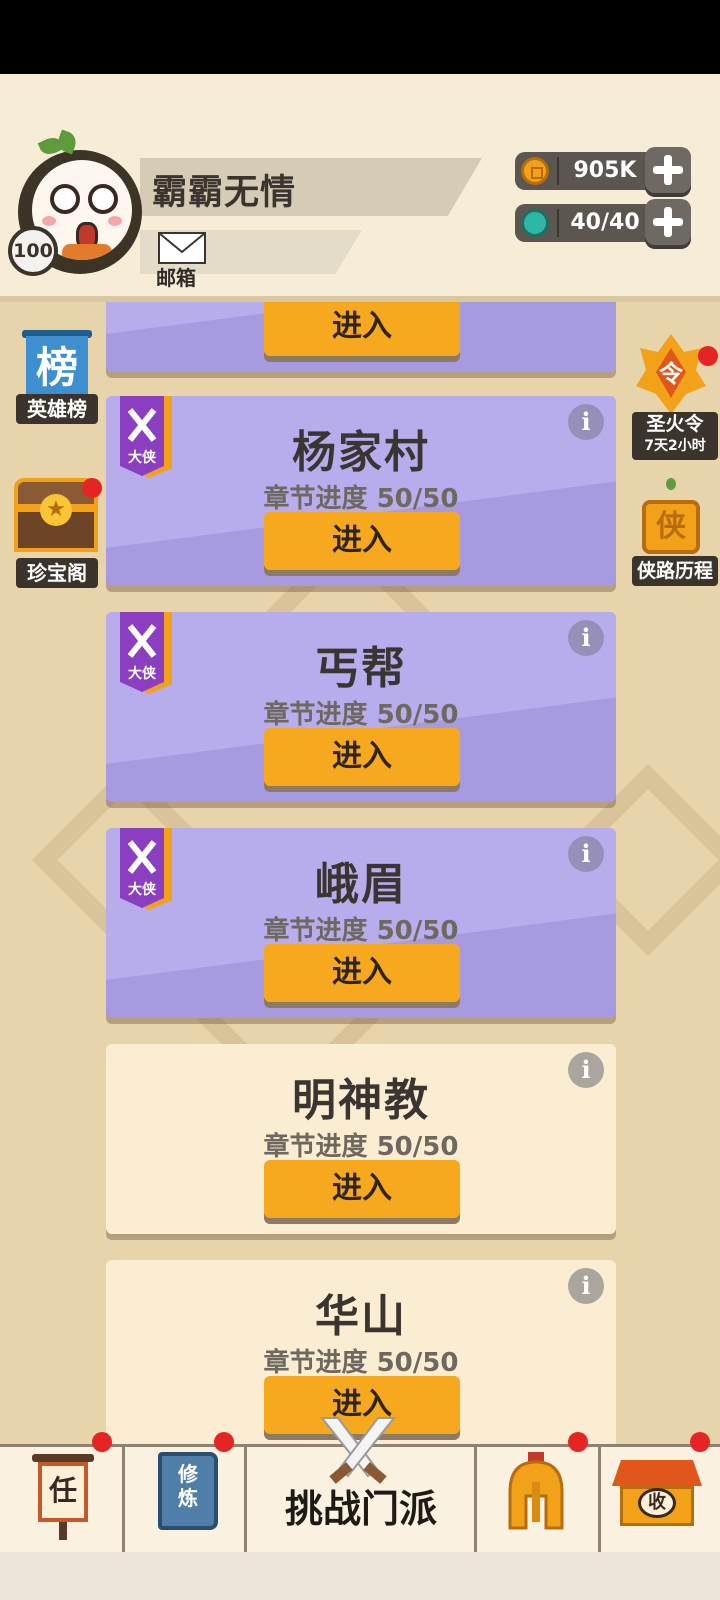  What do you see at coordinates (57, 573) in the screenshot?
I see `treasure-pavilion-label: 珍宝阁` at bounding box center [57, 573].